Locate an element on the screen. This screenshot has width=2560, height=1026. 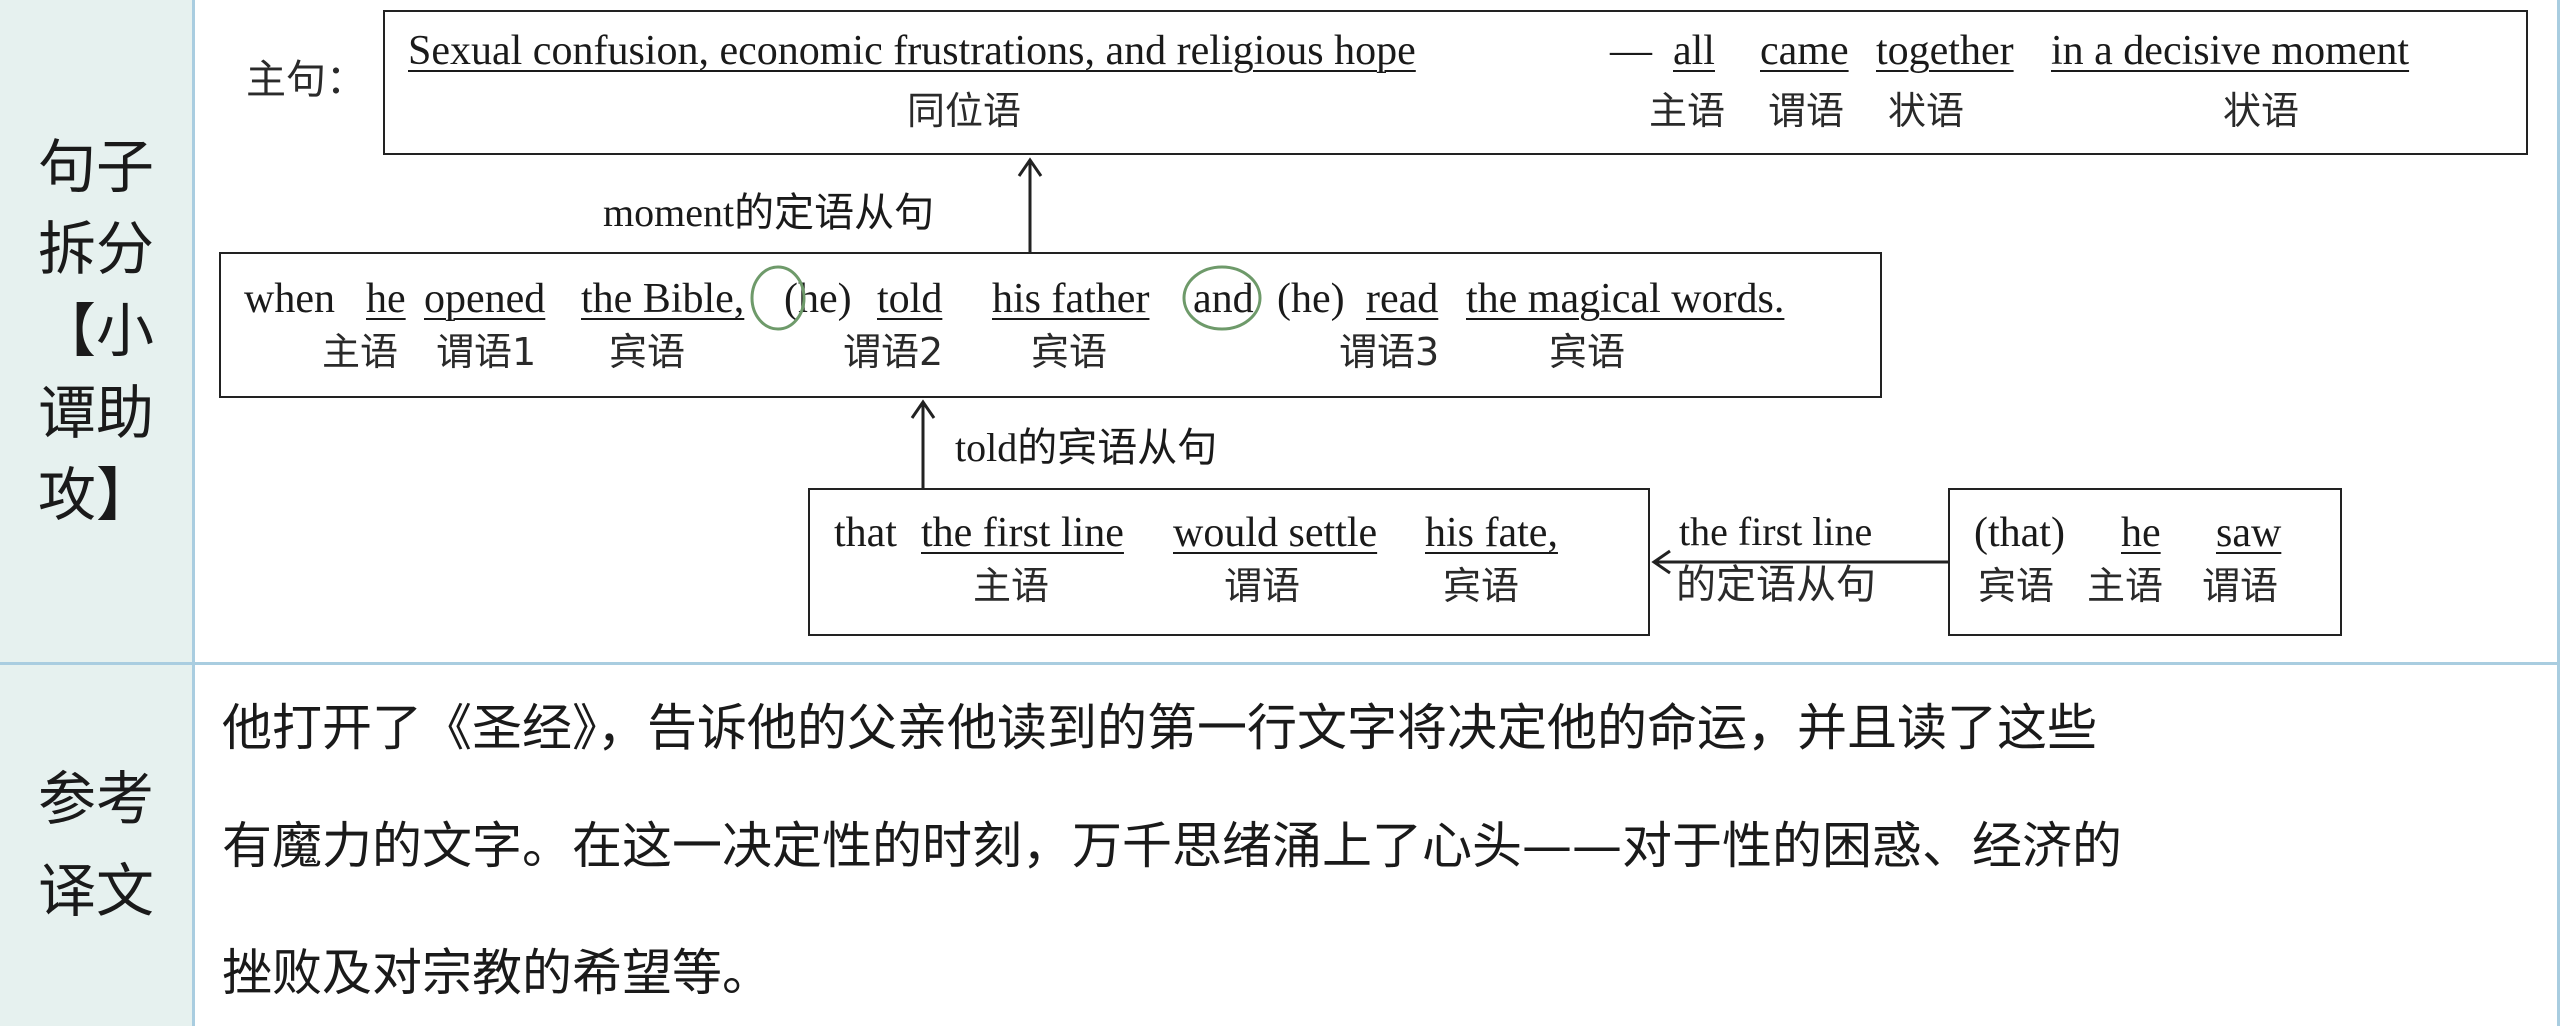
translation-line: 挫败及对宗教的希望等。 is located at coordinates (497, 973).